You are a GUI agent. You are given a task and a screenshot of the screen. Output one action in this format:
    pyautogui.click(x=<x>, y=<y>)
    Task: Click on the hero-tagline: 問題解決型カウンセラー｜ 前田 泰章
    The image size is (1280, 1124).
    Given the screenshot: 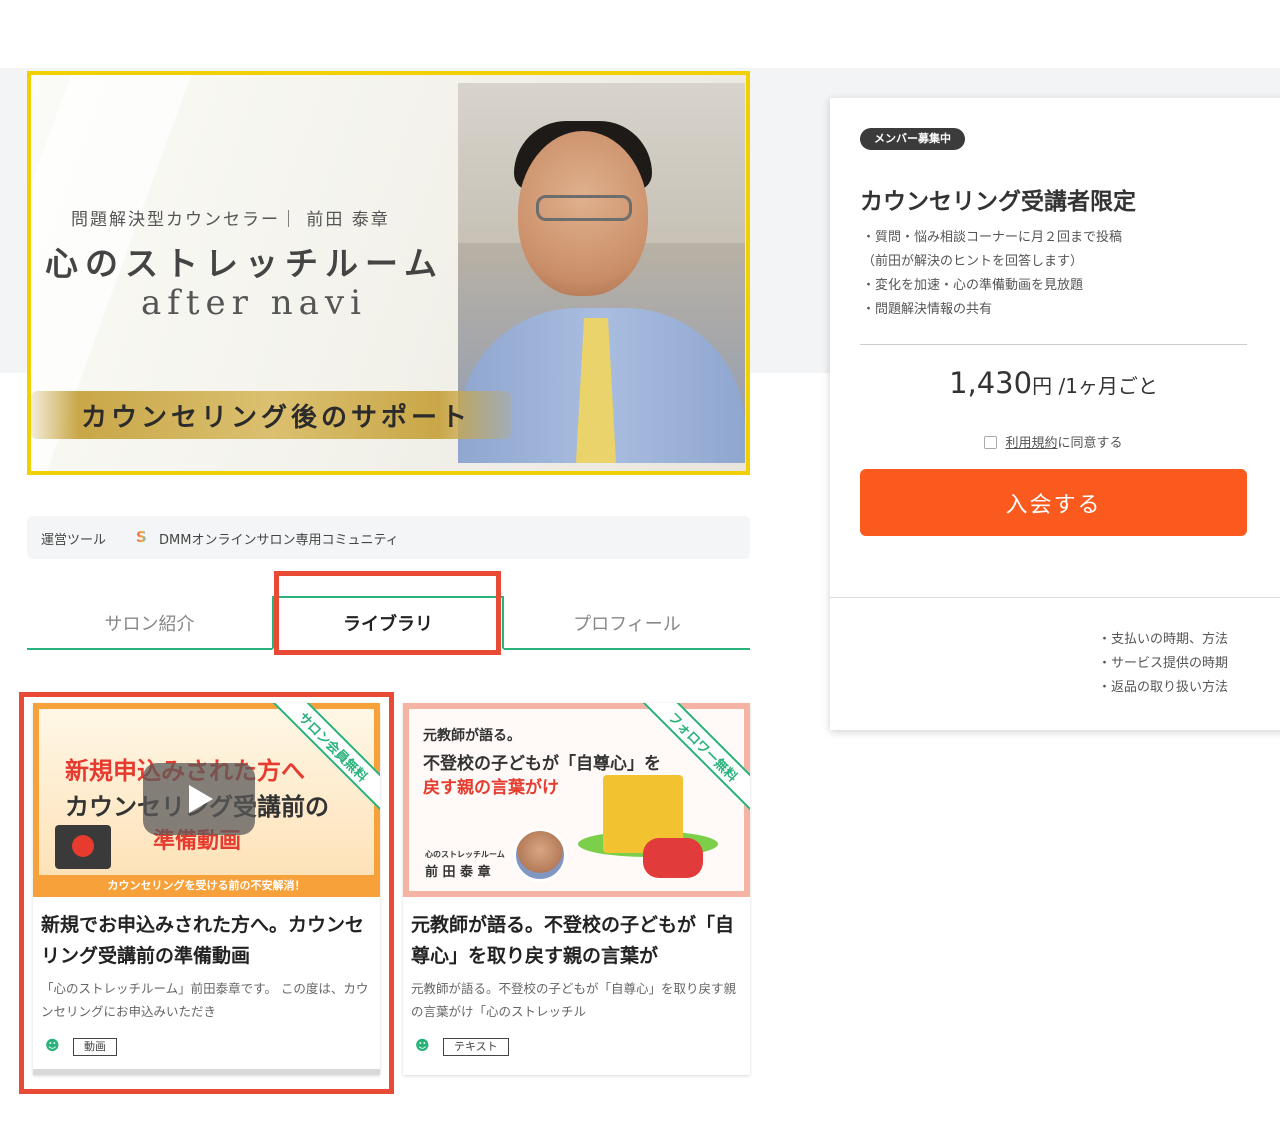 What is the action you would take?
    pyautogui.click(x=230, y=220)
    